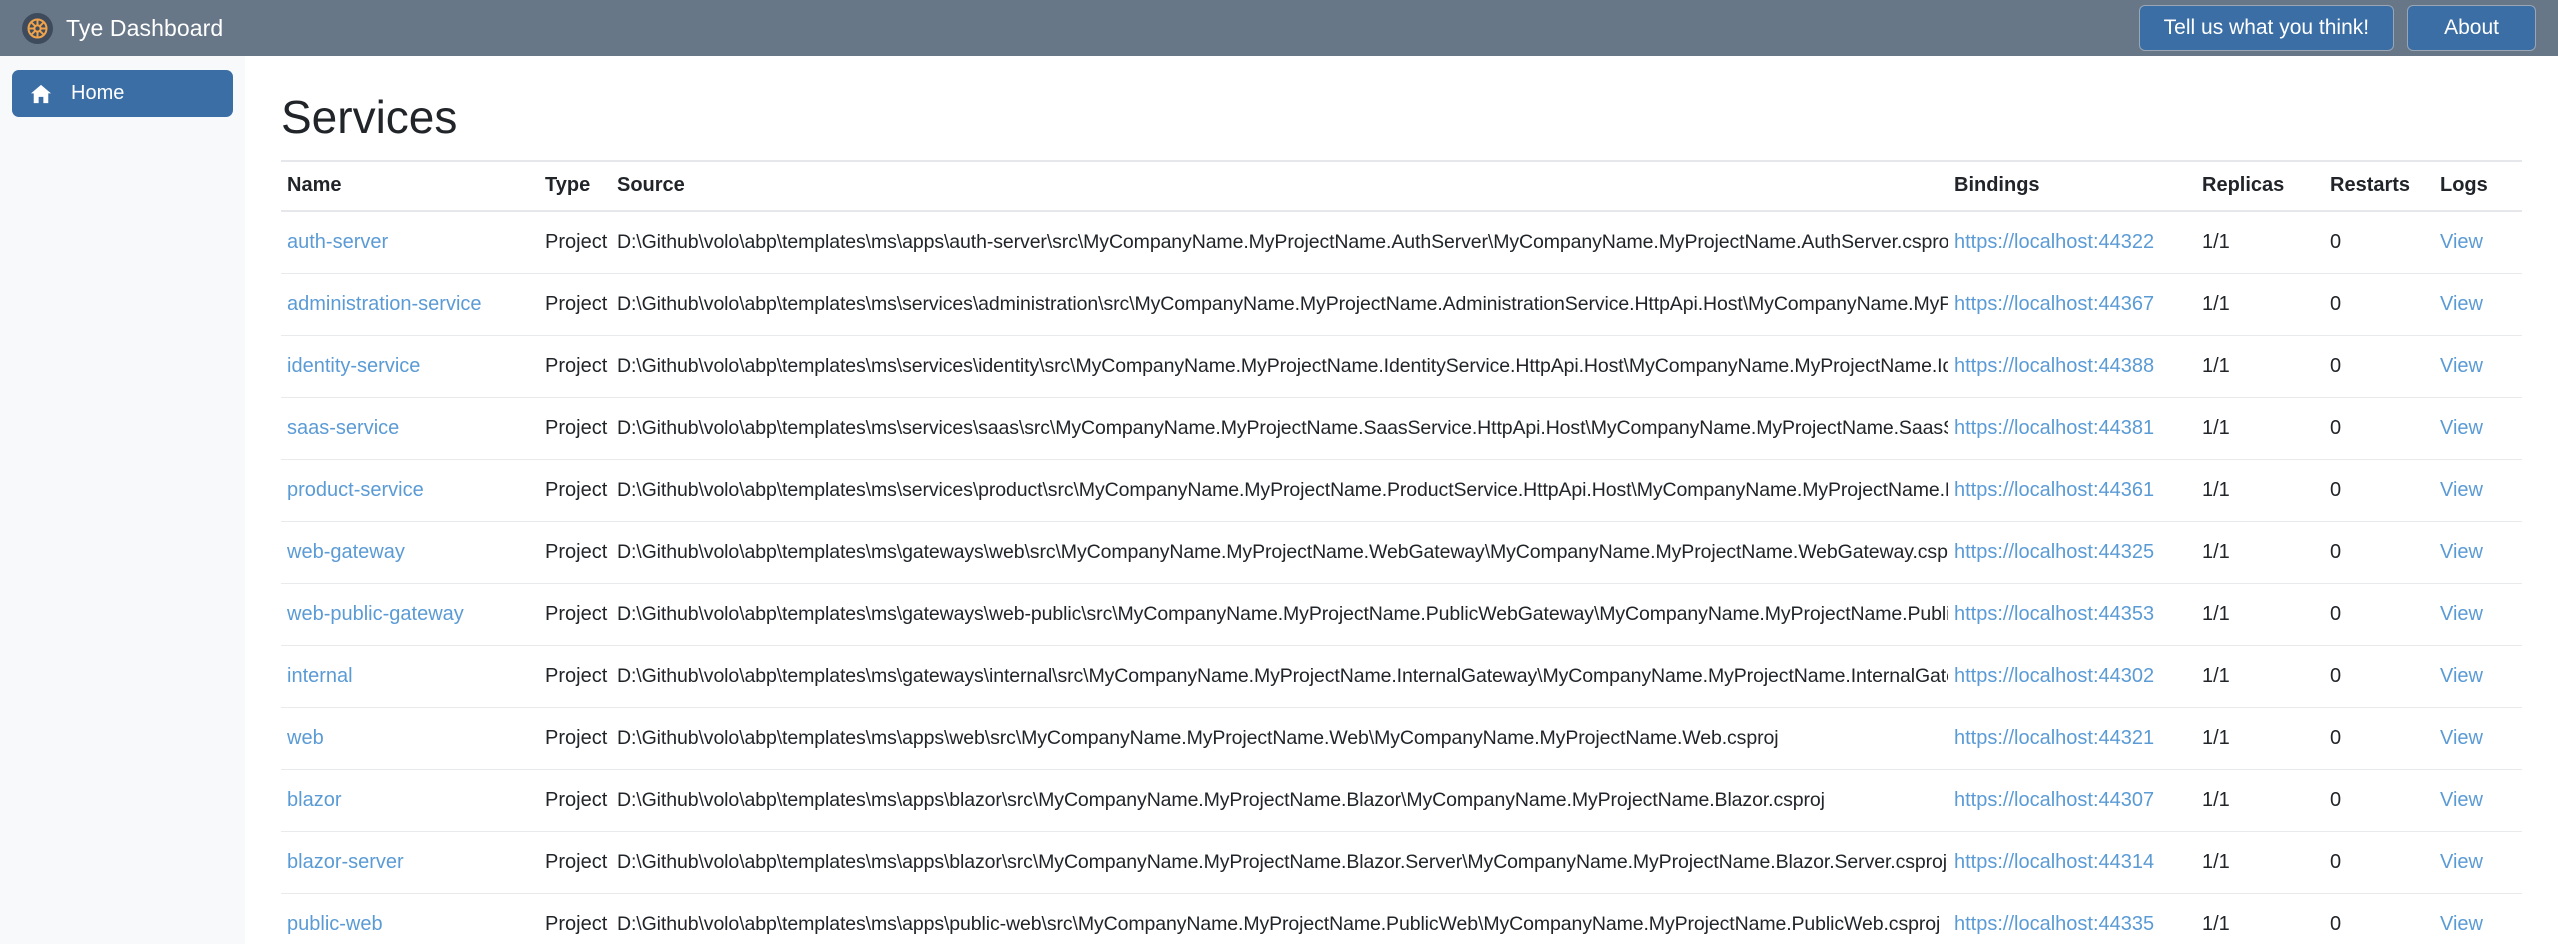  Describe the element at coordinates (355, 490) in the screenshot. I see `service-name-link: product-service` at that location.